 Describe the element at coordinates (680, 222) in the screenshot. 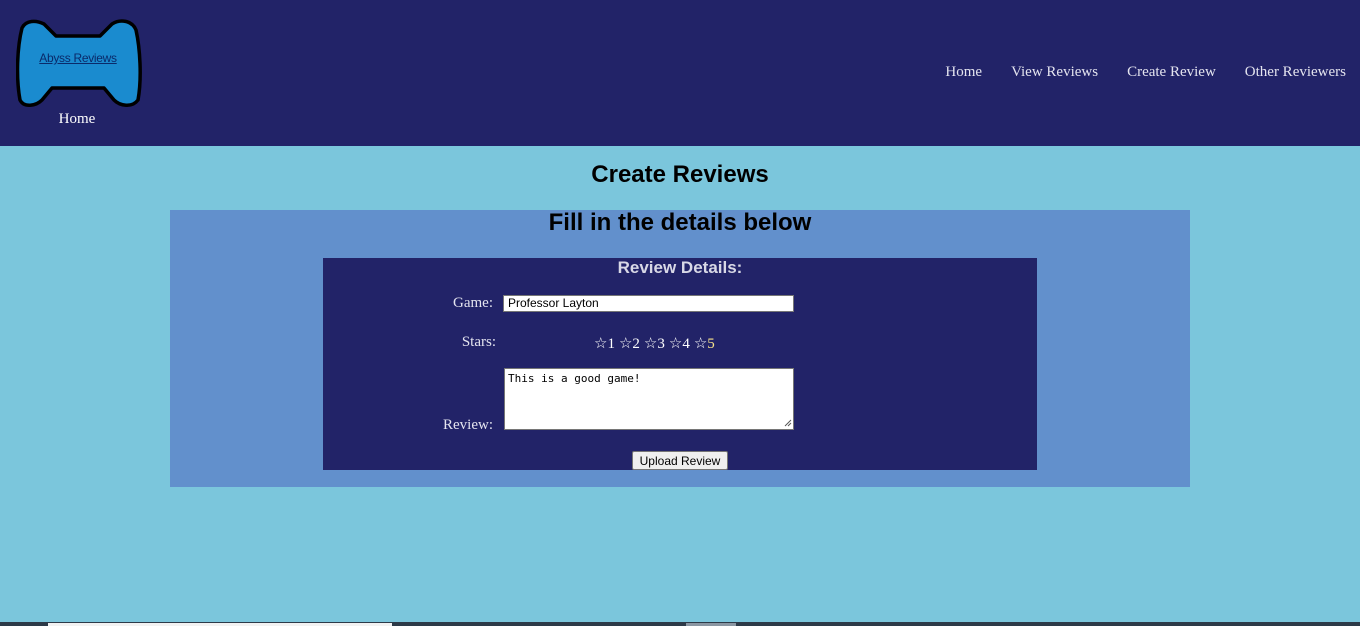

I see `panel-title: Fill in the details below` at that location.